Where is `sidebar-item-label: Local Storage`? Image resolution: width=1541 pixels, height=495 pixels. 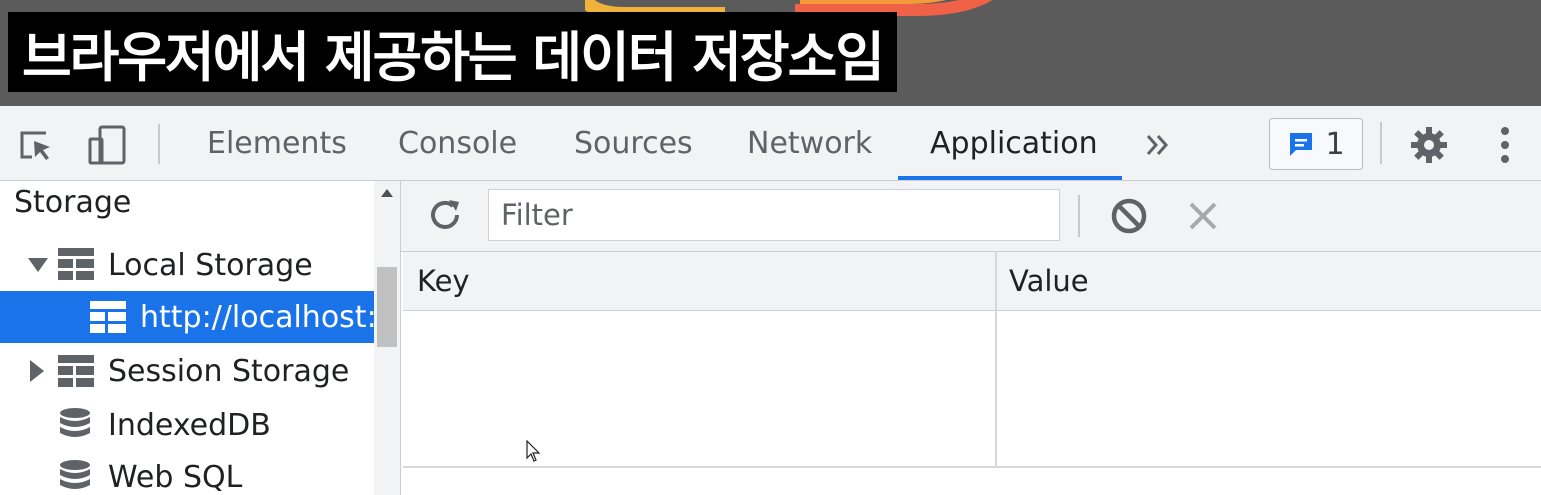
sidebar-item-label: Local Storage is located at coordinates (210, 265).